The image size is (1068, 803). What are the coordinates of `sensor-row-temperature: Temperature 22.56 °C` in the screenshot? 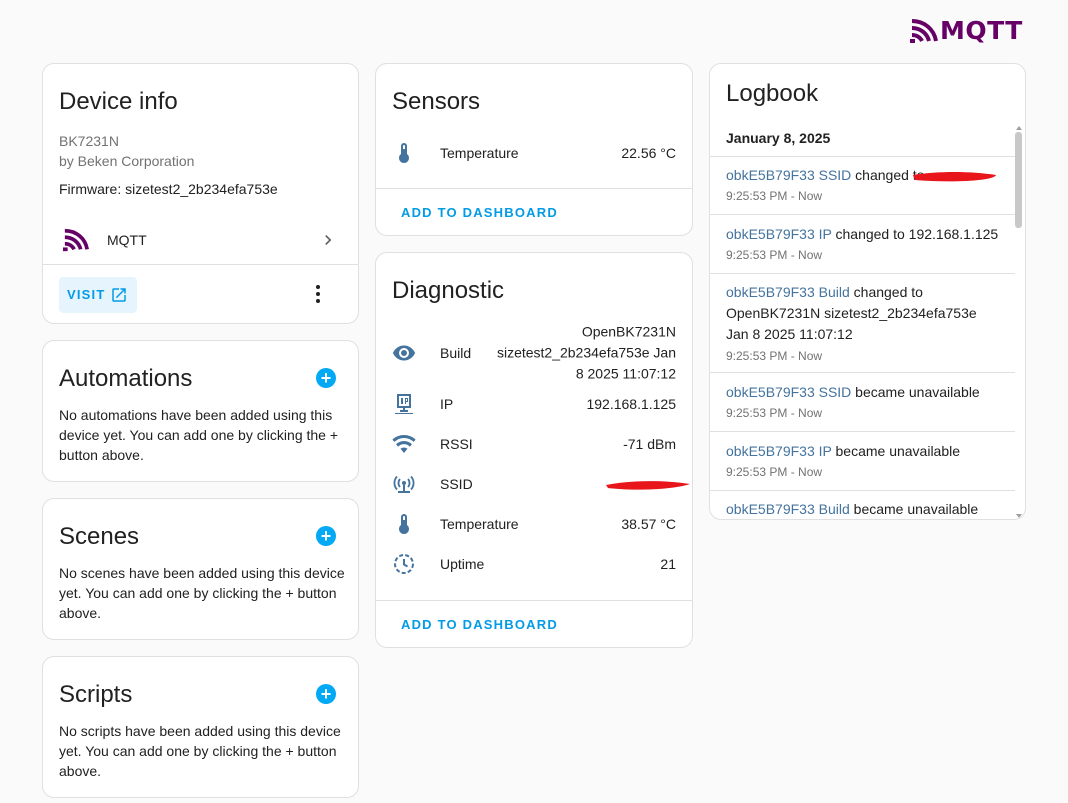 It's located at (534, 153).